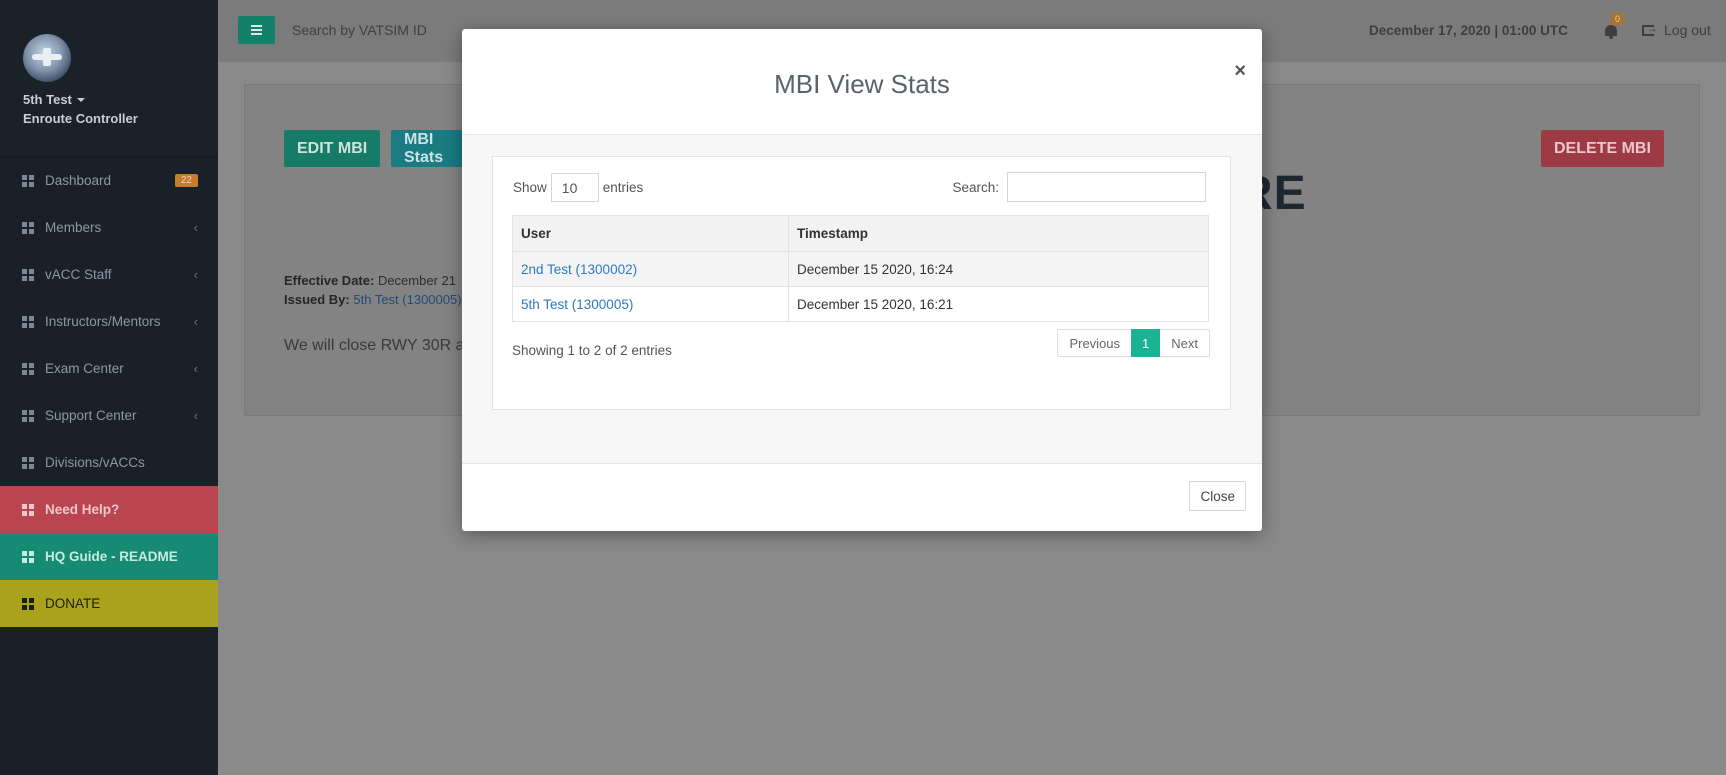 The image size is (1726, 775). Describe the element at coordinates (80, 99) in the screenshot. I see `caret-down-icon` at that location.